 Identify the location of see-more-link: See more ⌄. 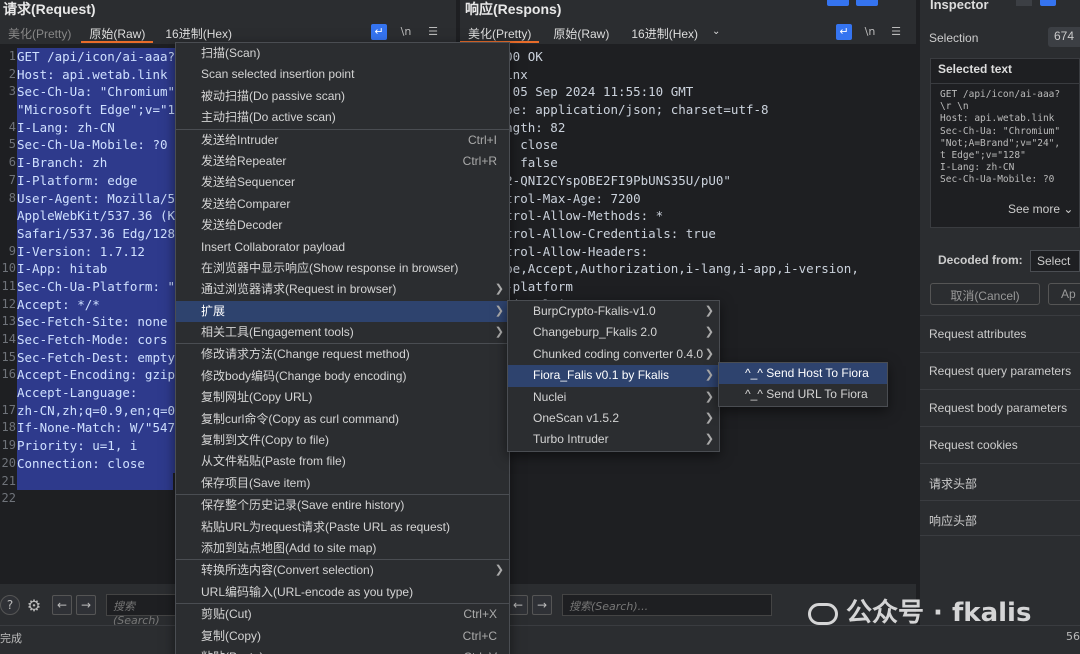
(1040, 209).